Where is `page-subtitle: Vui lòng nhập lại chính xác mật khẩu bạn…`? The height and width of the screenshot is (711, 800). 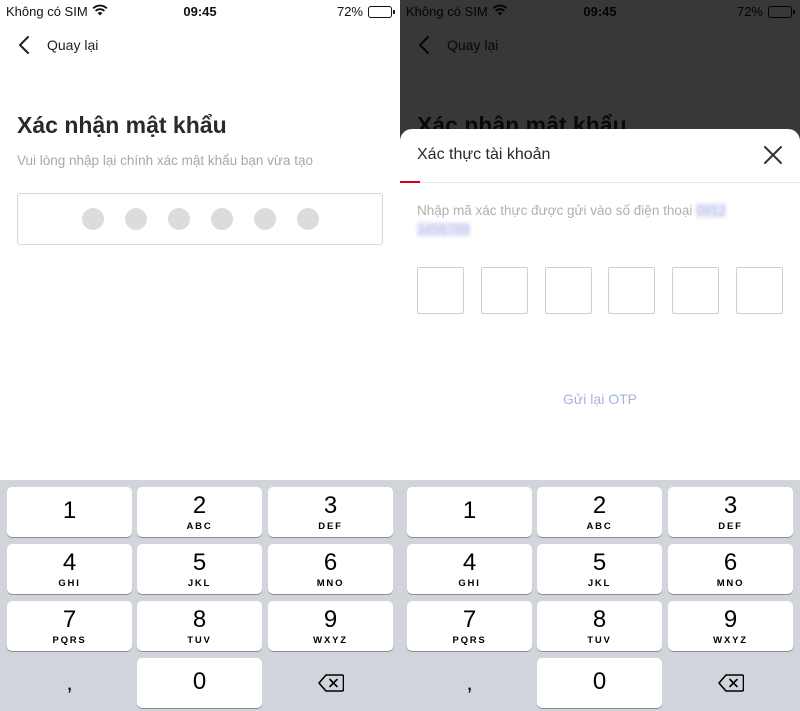
page-subtitle: Vui lòng nhập lại chính xác mật khẩu bạn… is located at coordinates (165, 160).